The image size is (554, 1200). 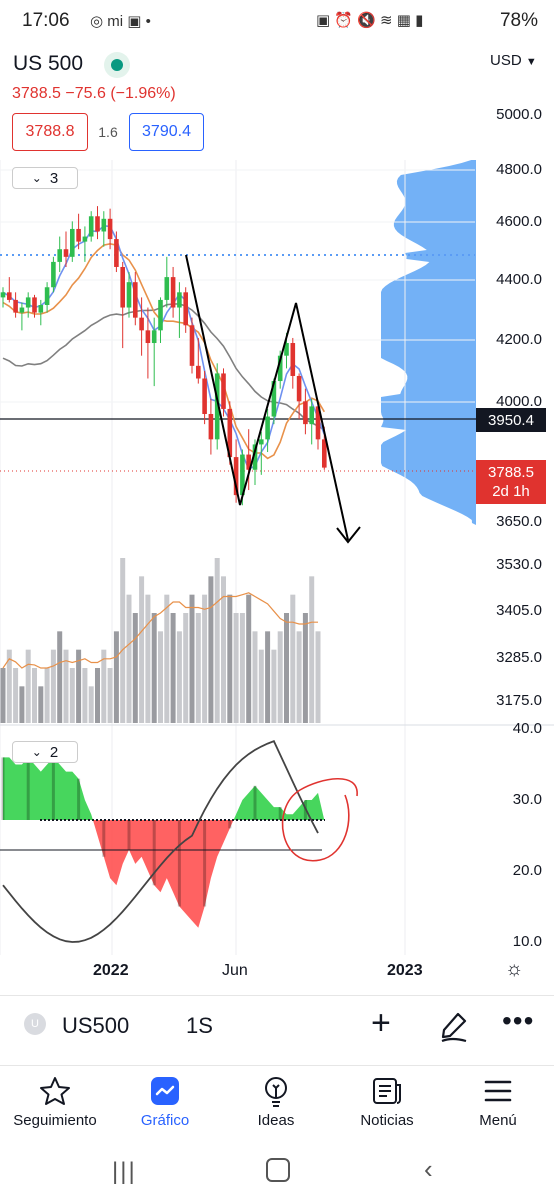 I want to click on menu-icon, so click(x=498, y=1091).